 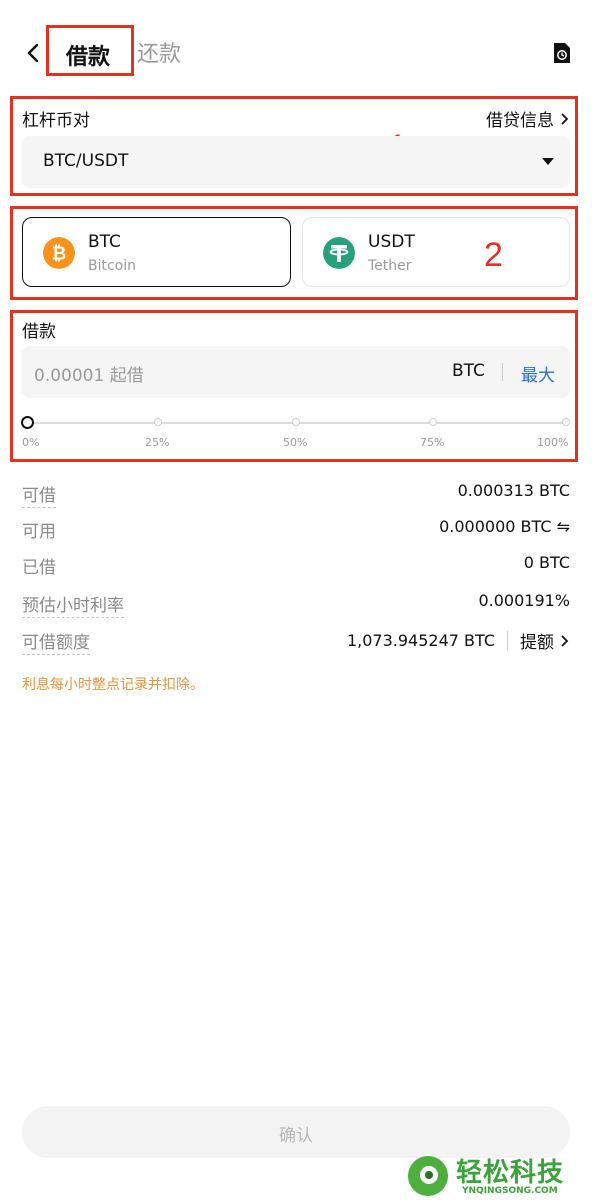 I want to click on detail-key: 预估小时利率, so click(x=73, y=604).